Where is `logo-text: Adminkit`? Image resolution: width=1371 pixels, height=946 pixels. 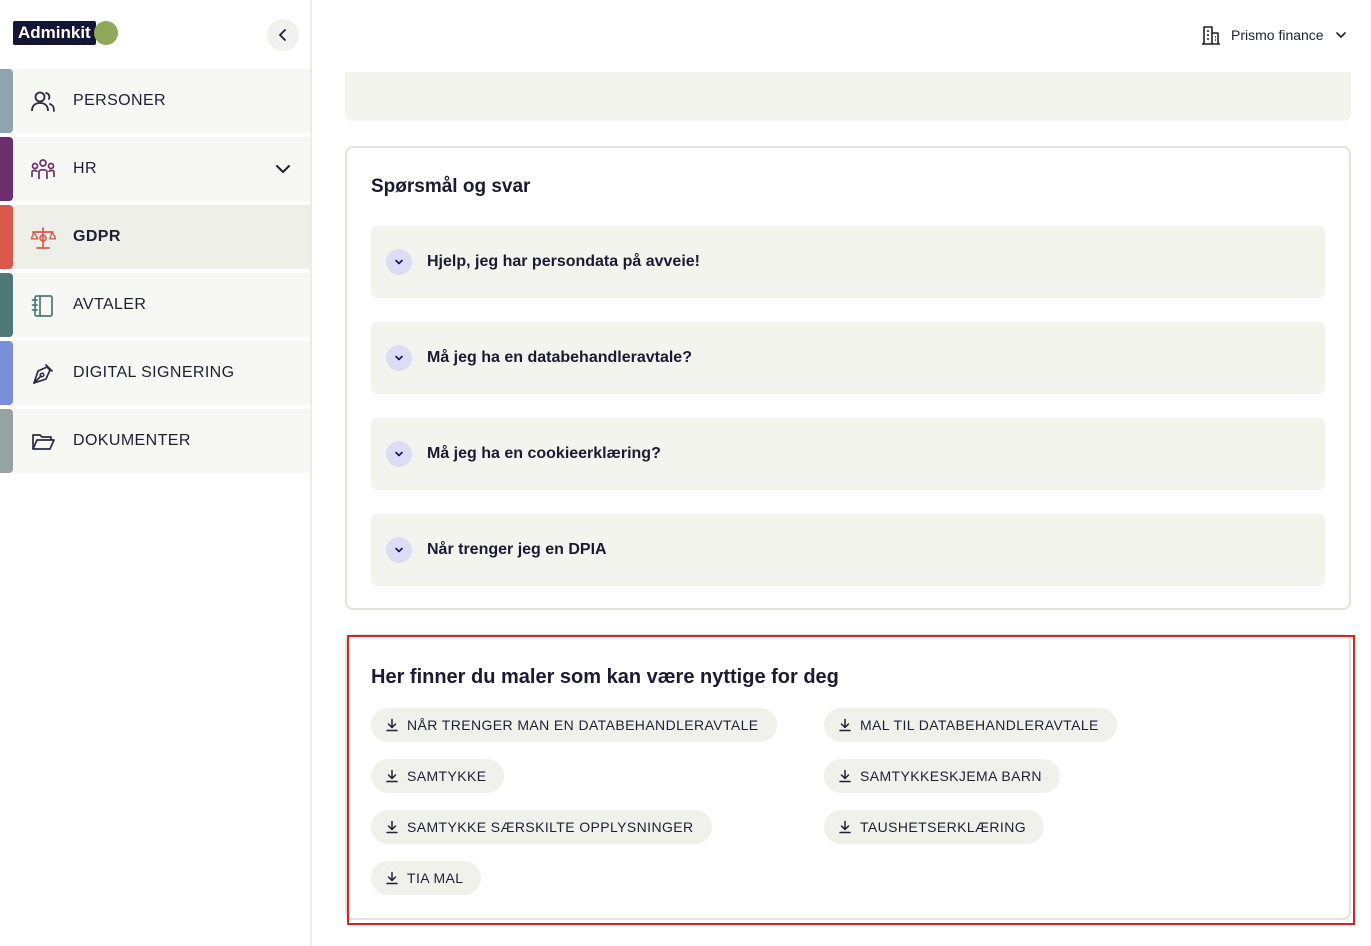 logo-text: Adminkit is located at coordinates (54, 33).